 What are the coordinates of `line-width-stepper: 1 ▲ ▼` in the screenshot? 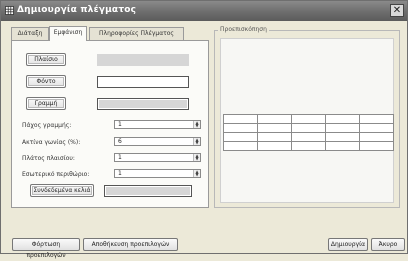 It's located at (157, 124).